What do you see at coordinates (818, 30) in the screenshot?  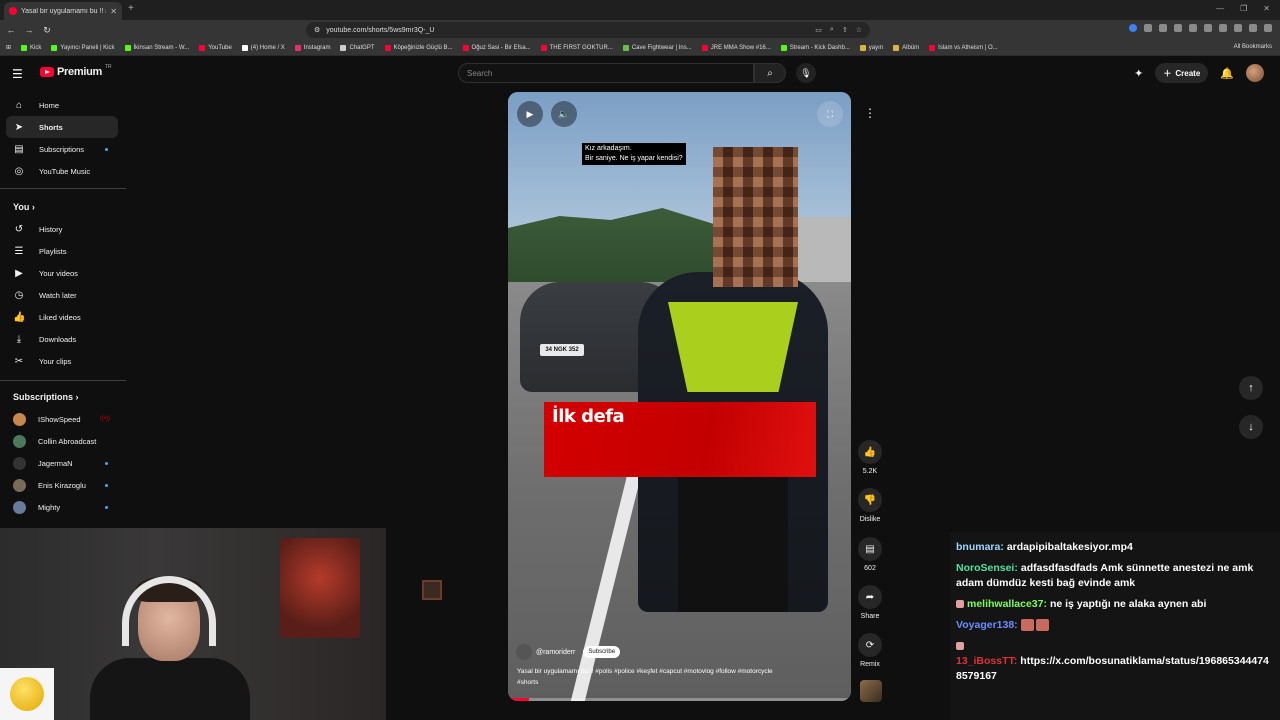 I see `cast-icon: ▭` at bounding box center [818, 30].